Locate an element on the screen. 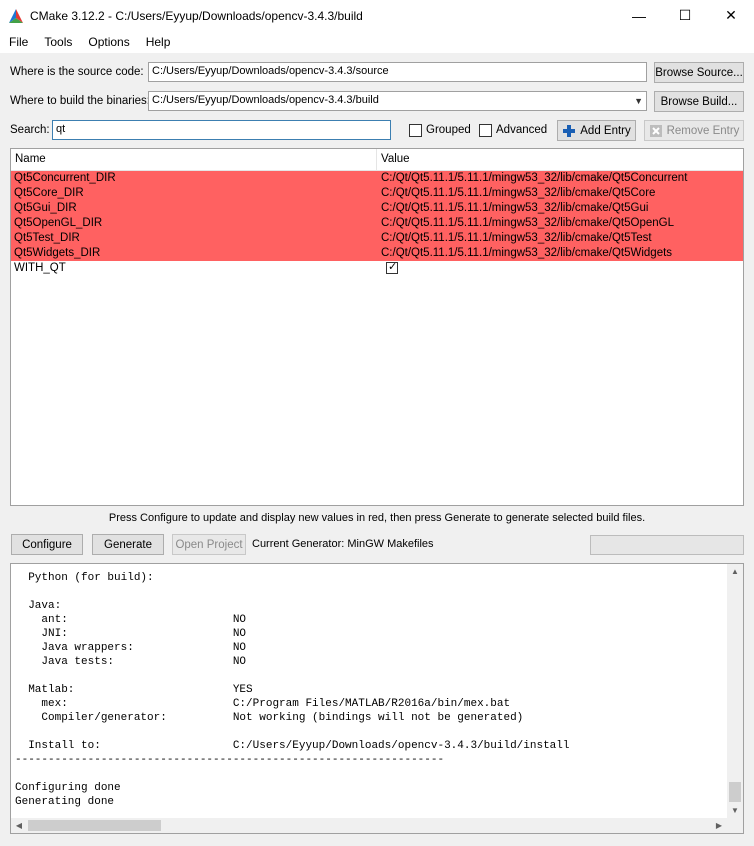 The height and width of the screenshot is (846, 754). generate-button: Generate is located at coordinates (128, 544).